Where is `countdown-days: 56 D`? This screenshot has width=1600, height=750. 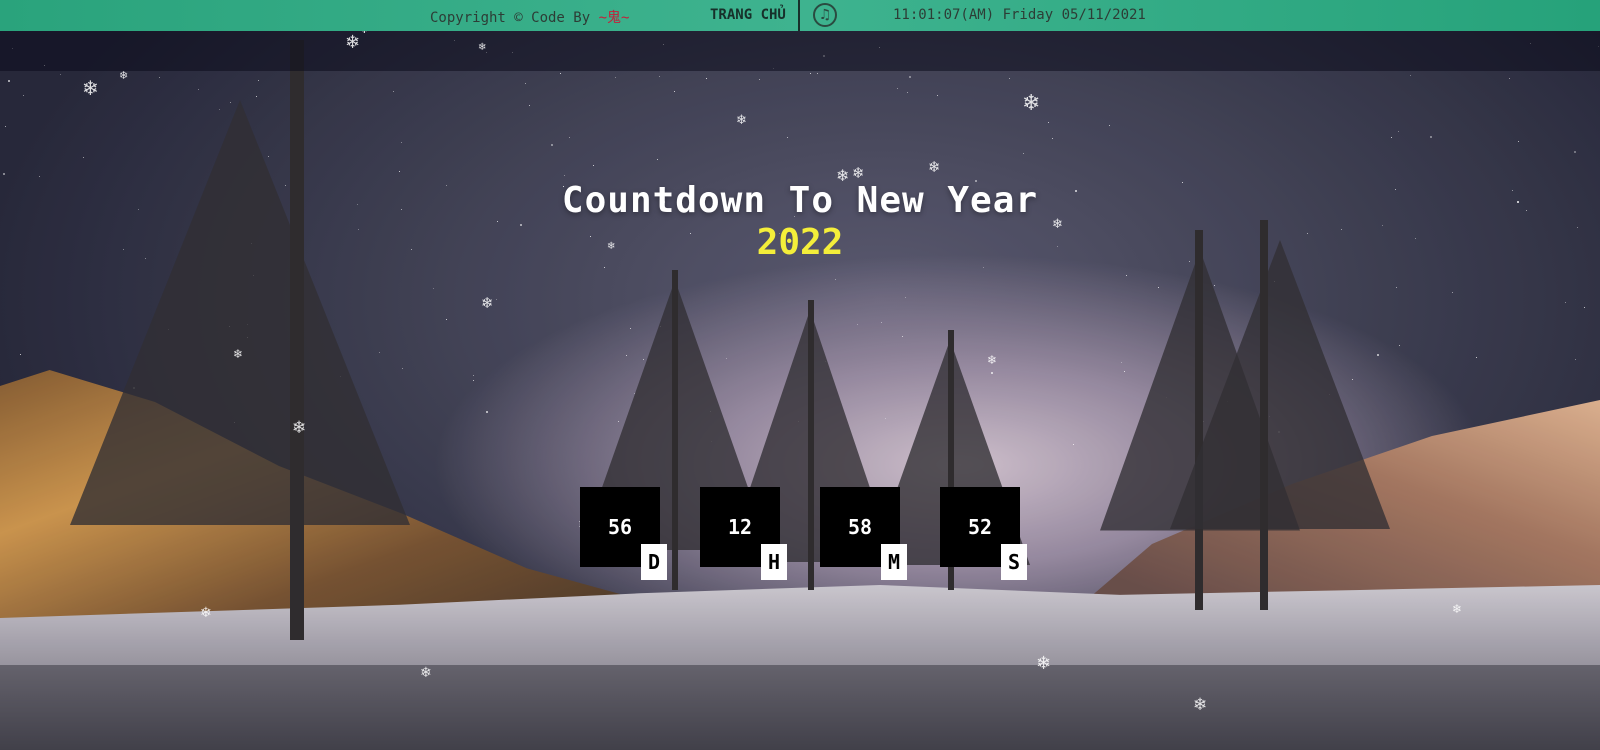
countdown-days: 56 D is located at coordinates (623, 533).